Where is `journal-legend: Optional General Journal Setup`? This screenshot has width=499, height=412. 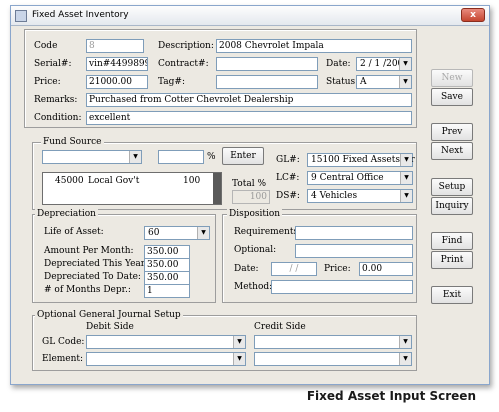
journal-legend: Optional General Journal Setup is located at coordinates (109, 315).